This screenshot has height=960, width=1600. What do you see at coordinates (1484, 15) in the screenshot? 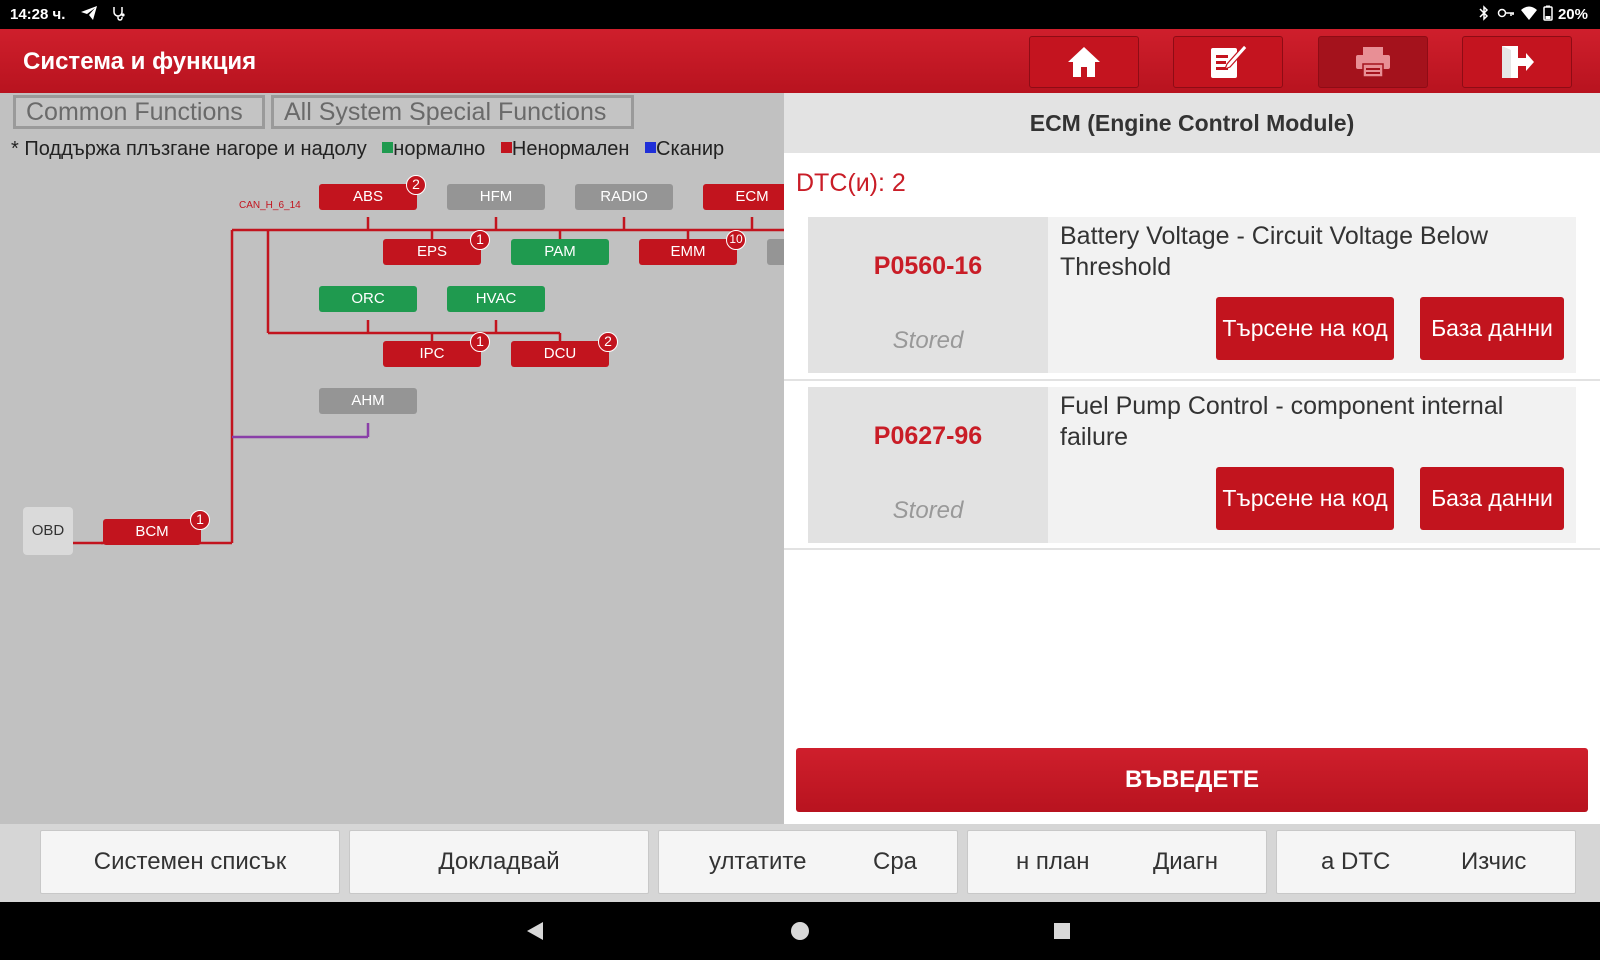
I see `bluetooth-icon` at bounding box center [1484, 15].